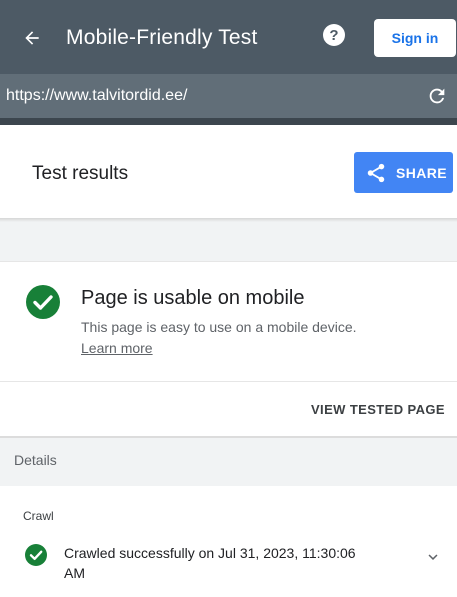 This screenshot has width=457, height=597. I want to click on sign-in-button: Sign in, so click(415, 38).